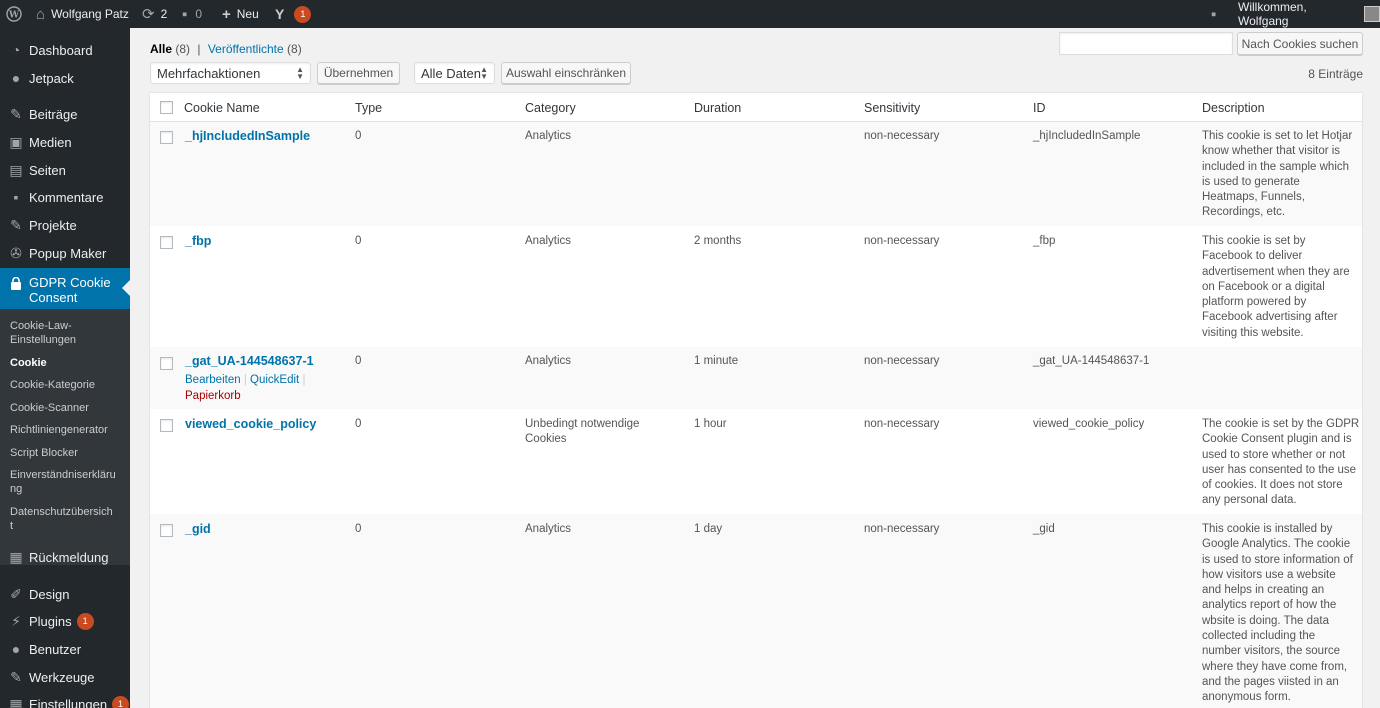 This screenshot has width=1380, height=708. What do you see at coordinates (16, 50) in the screenshot?
I see `dashboard-icon: ◔` at bounding box center [16, 50].